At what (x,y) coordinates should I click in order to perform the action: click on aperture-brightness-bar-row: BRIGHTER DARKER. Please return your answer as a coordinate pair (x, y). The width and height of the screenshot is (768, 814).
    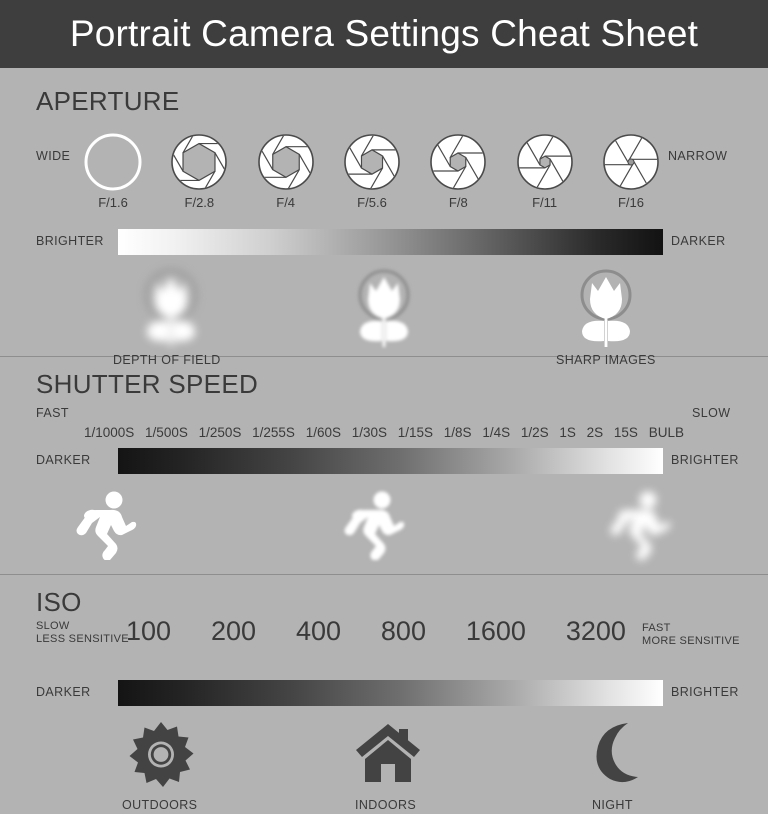
    Looking at the image, I should click on (384, 242).